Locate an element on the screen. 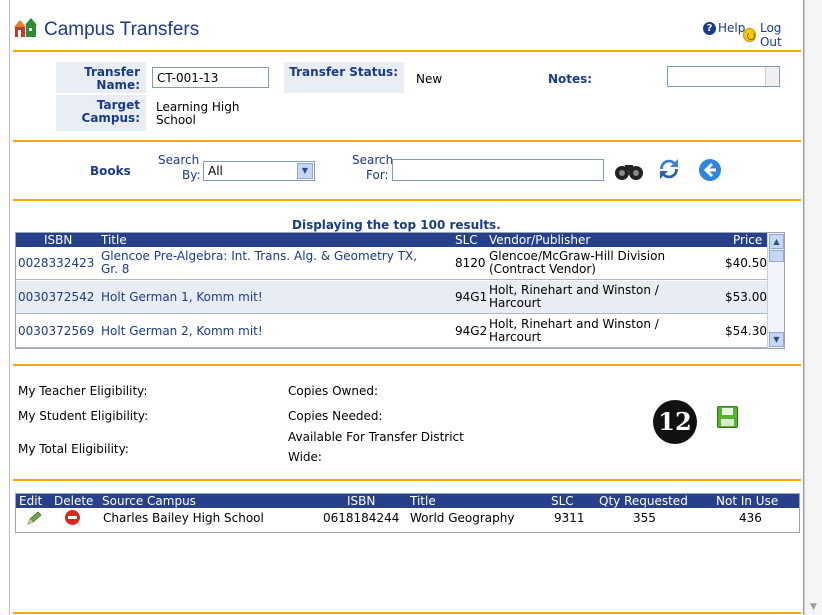  isbn-link: 0030372569 is located at coordinates (56, 331).